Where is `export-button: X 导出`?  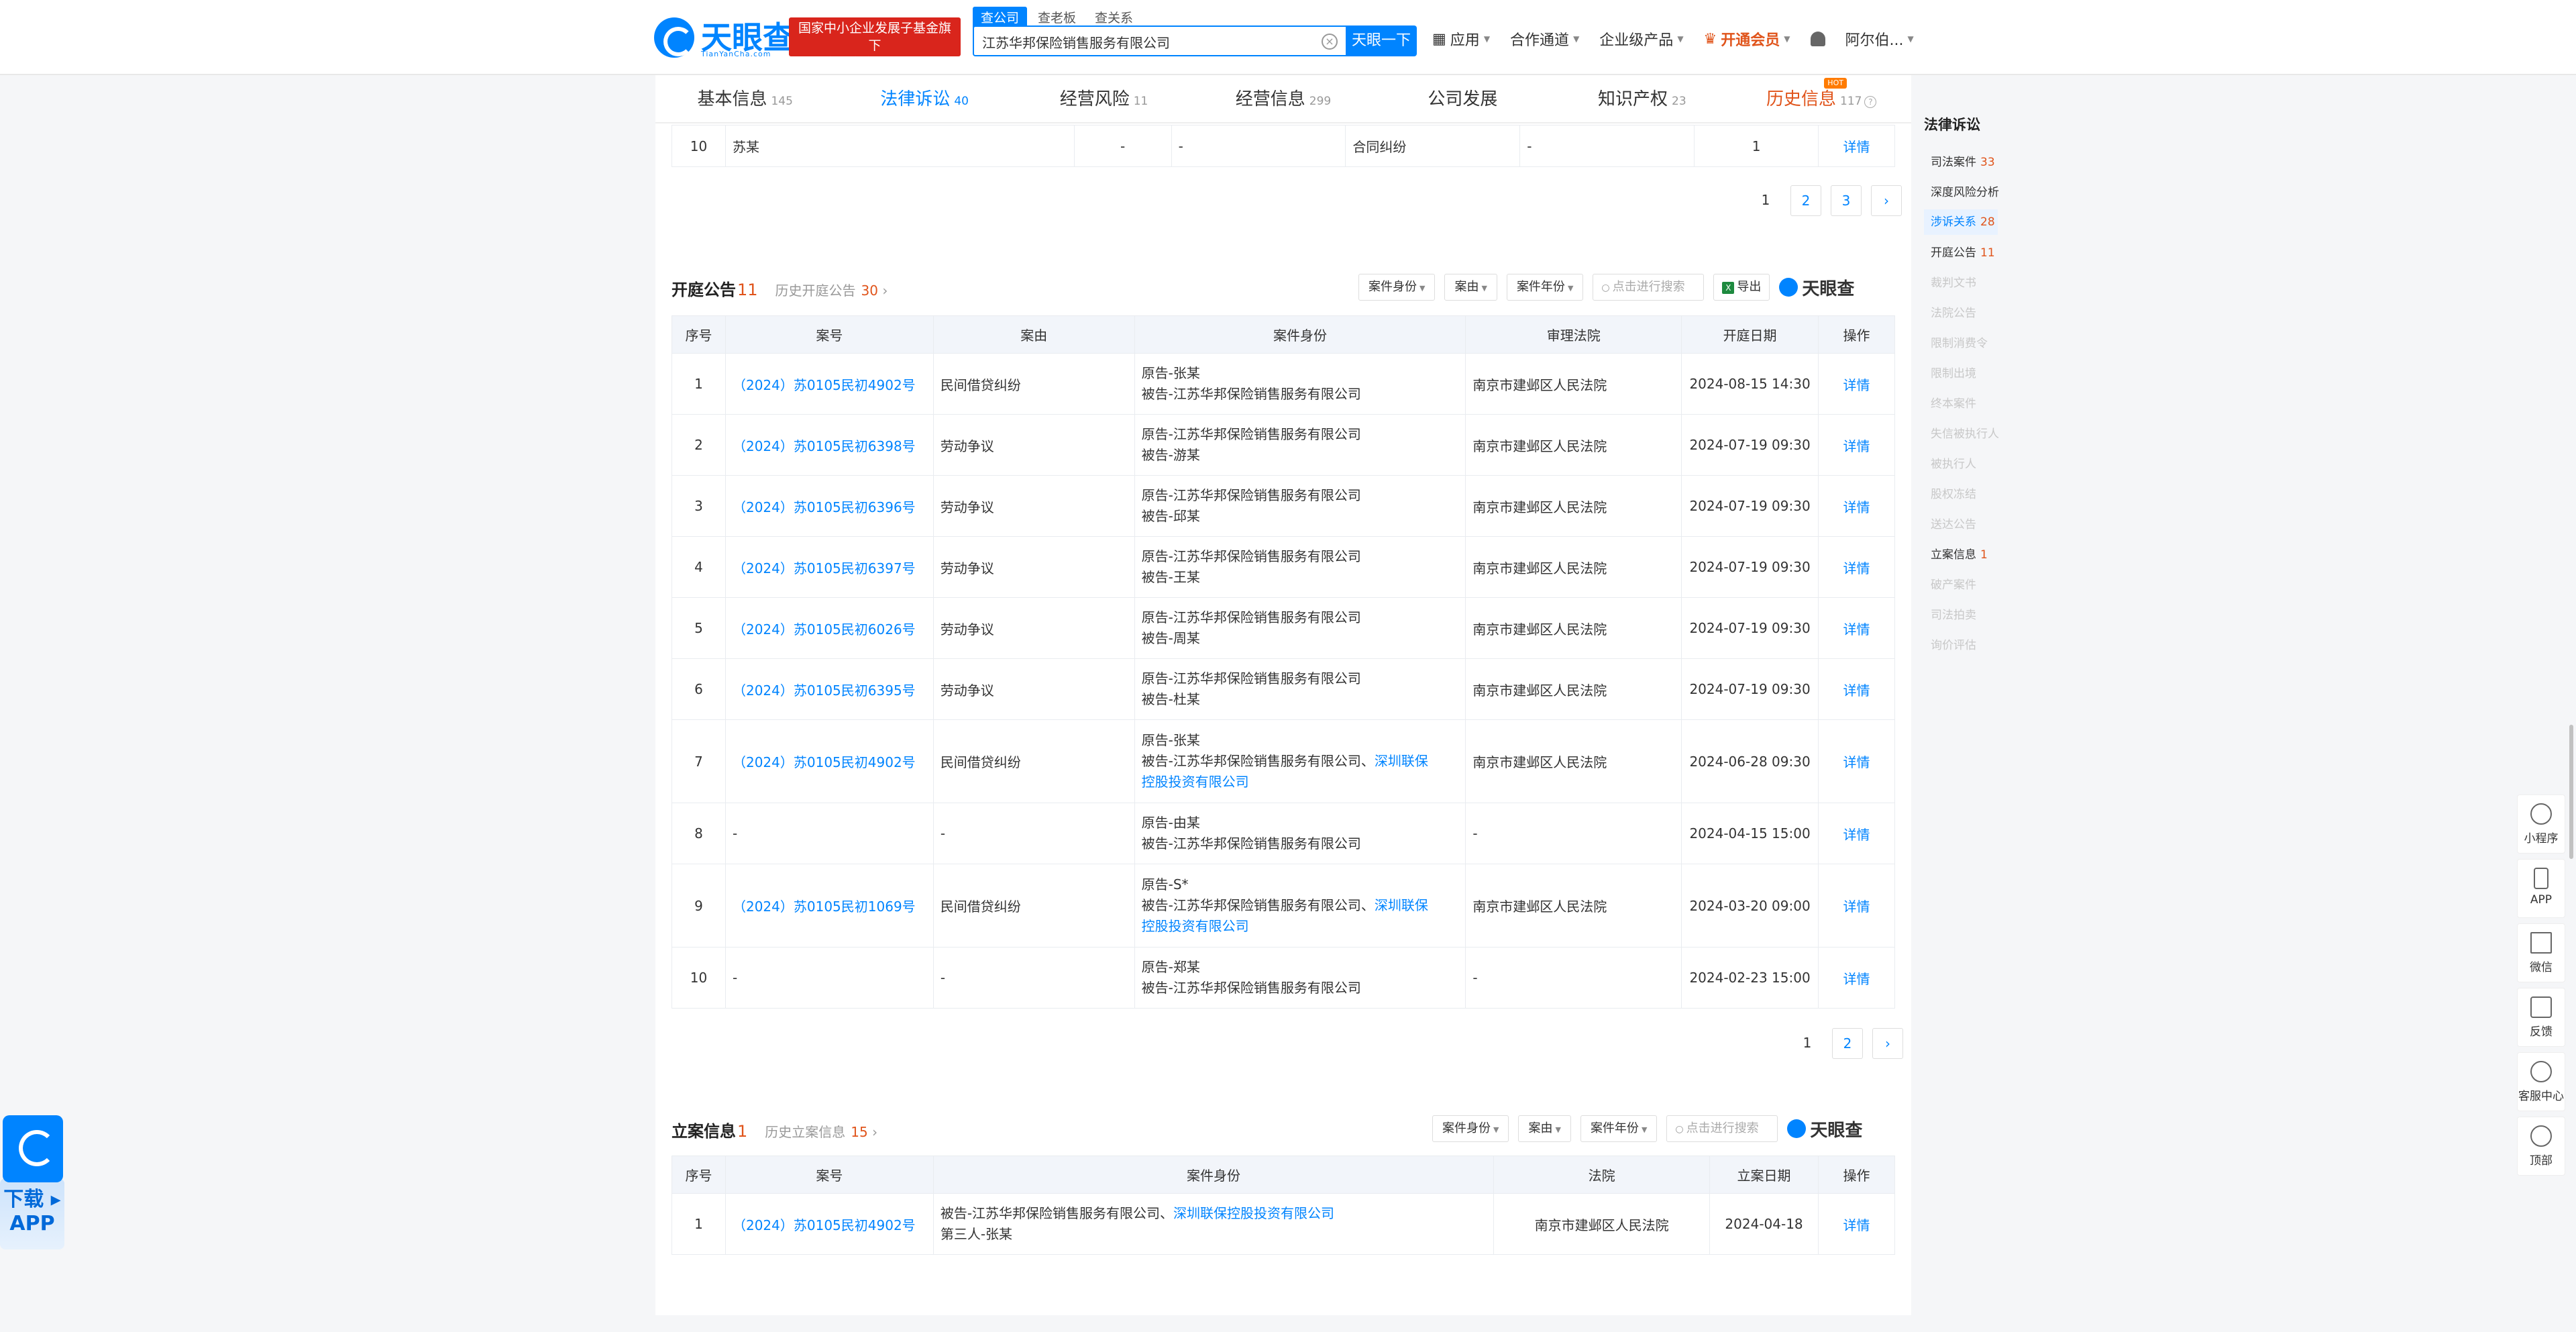 export-button: X 导出 is located at coordinates (1741, 287).